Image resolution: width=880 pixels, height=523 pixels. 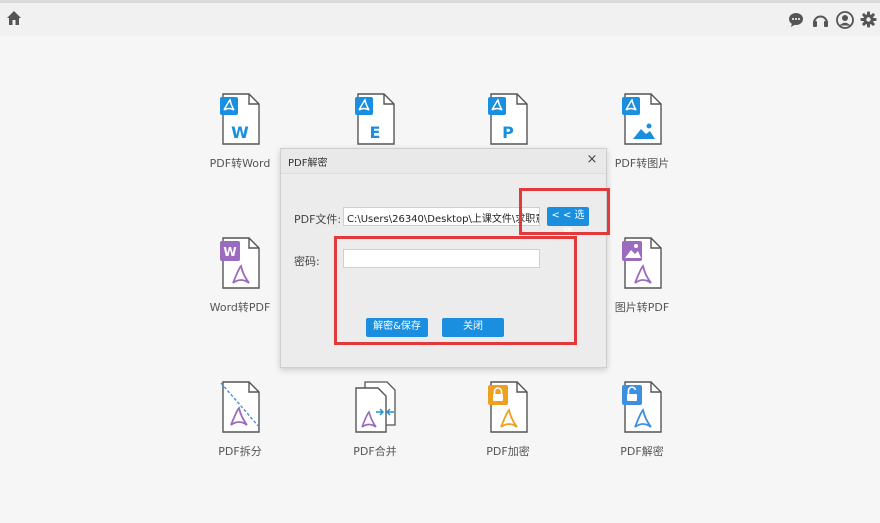 I want to click on pdf-to-ppt-icon: P, so click(x=508, y=119).